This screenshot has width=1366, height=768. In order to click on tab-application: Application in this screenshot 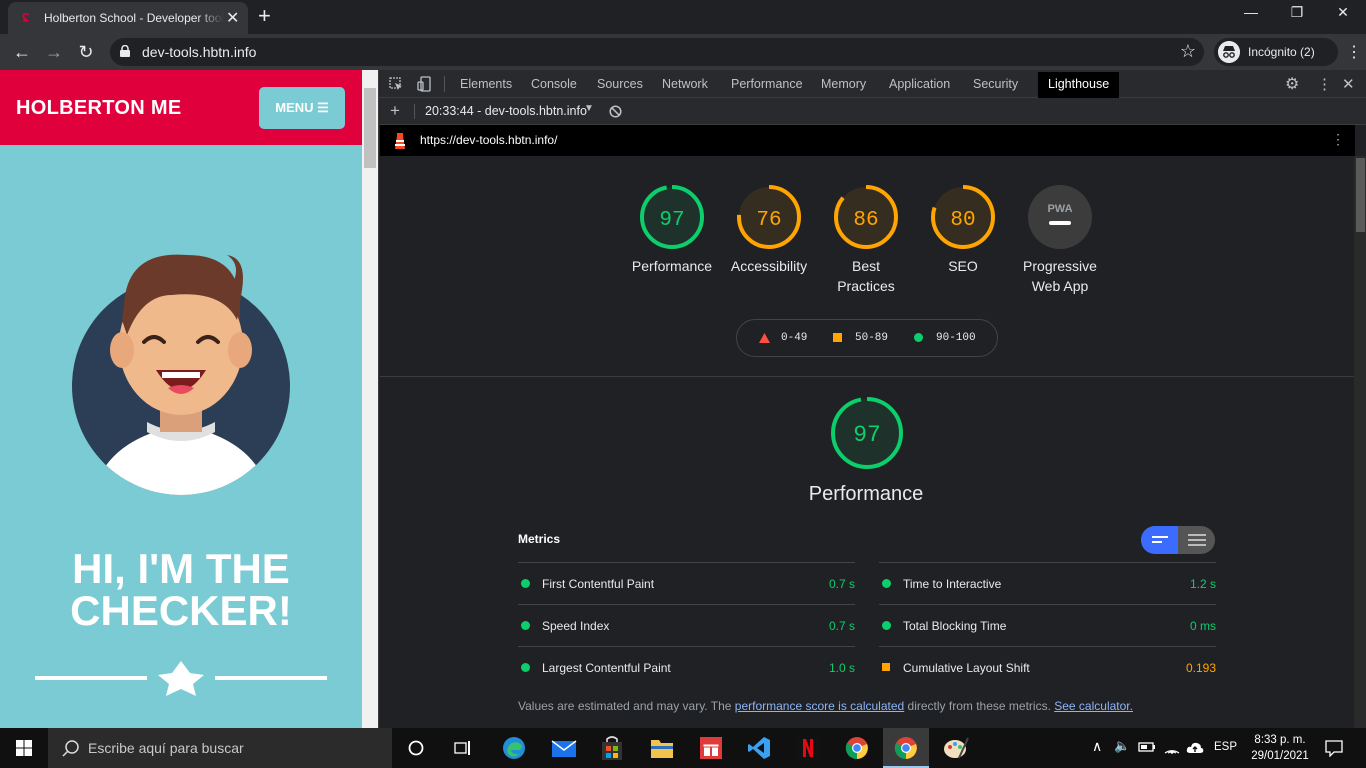, I will do `click(919, 84)`.